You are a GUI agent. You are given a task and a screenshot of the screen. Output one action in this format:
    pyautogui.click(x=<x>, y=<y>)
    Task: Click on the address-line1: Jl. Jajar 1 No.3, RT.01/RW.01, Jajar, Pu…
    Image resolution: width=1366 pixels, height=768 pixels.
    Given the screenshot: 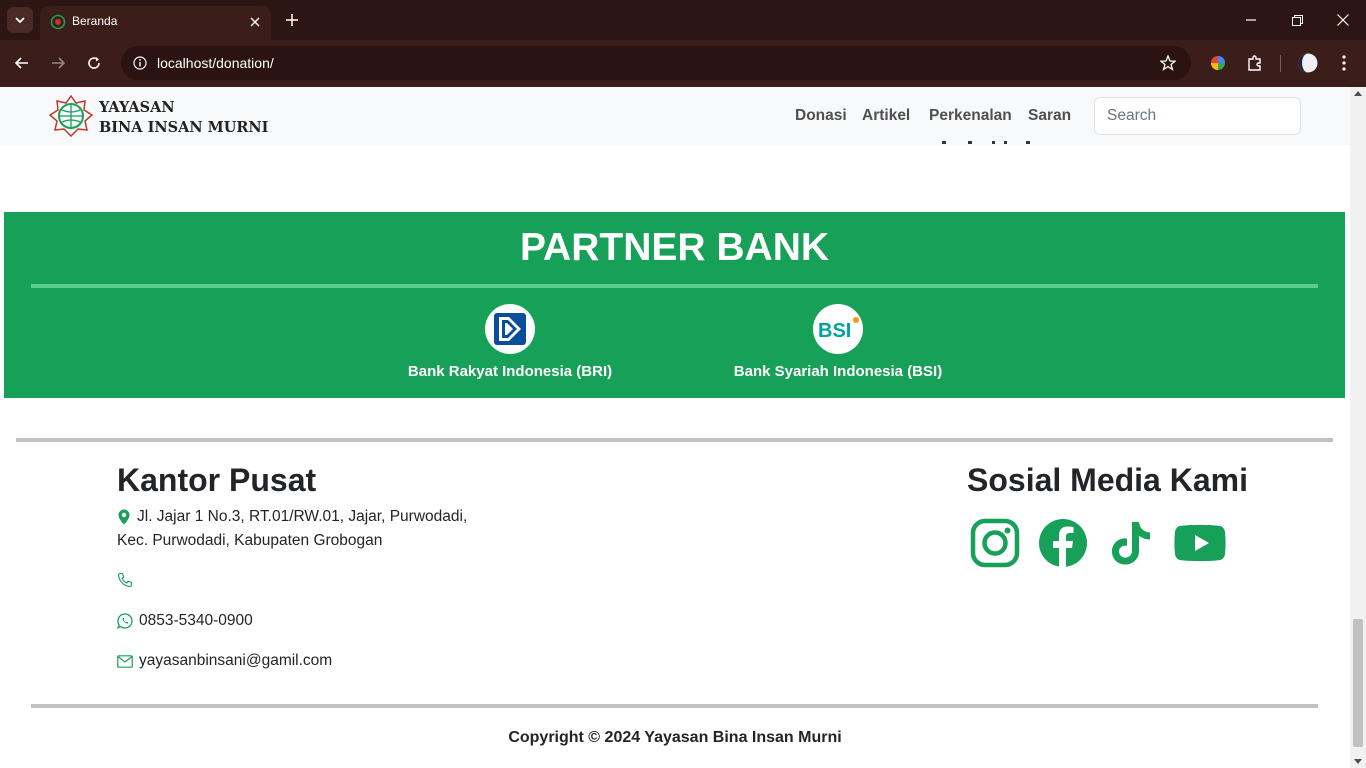 What is the action you would take?
    pyautogui.click(x=302, y=516)
    